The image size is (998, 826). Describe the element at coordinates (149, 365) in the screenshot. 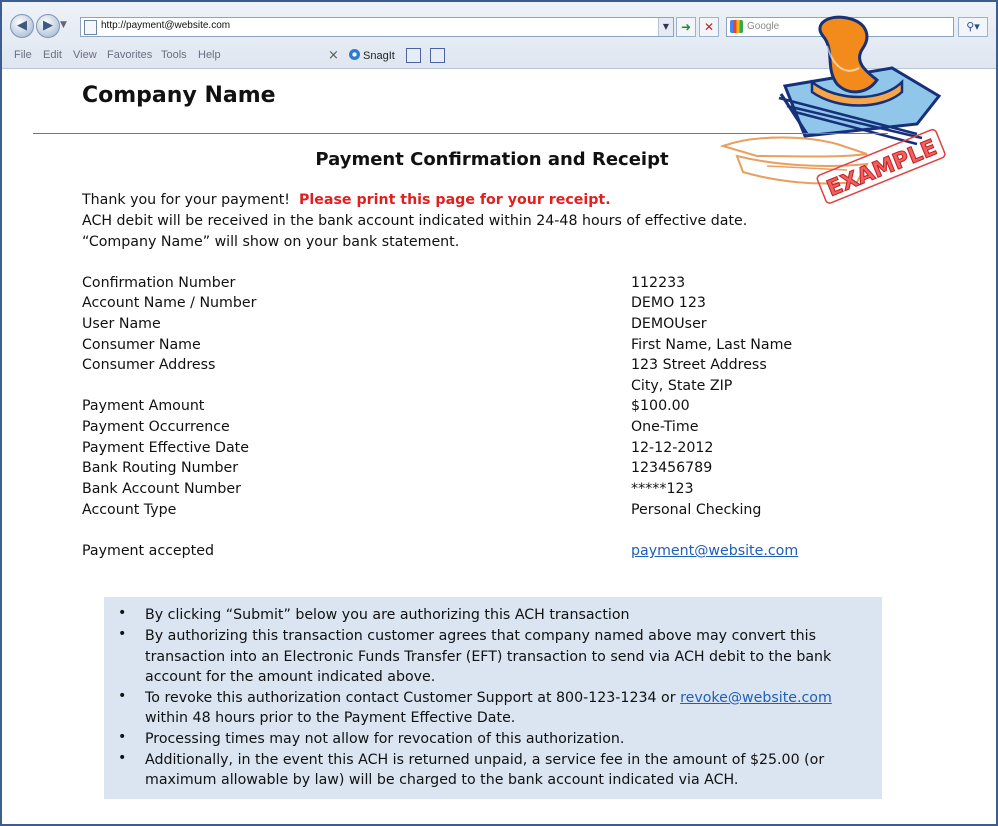

I see `detail-label: Consumer Address` at that location.